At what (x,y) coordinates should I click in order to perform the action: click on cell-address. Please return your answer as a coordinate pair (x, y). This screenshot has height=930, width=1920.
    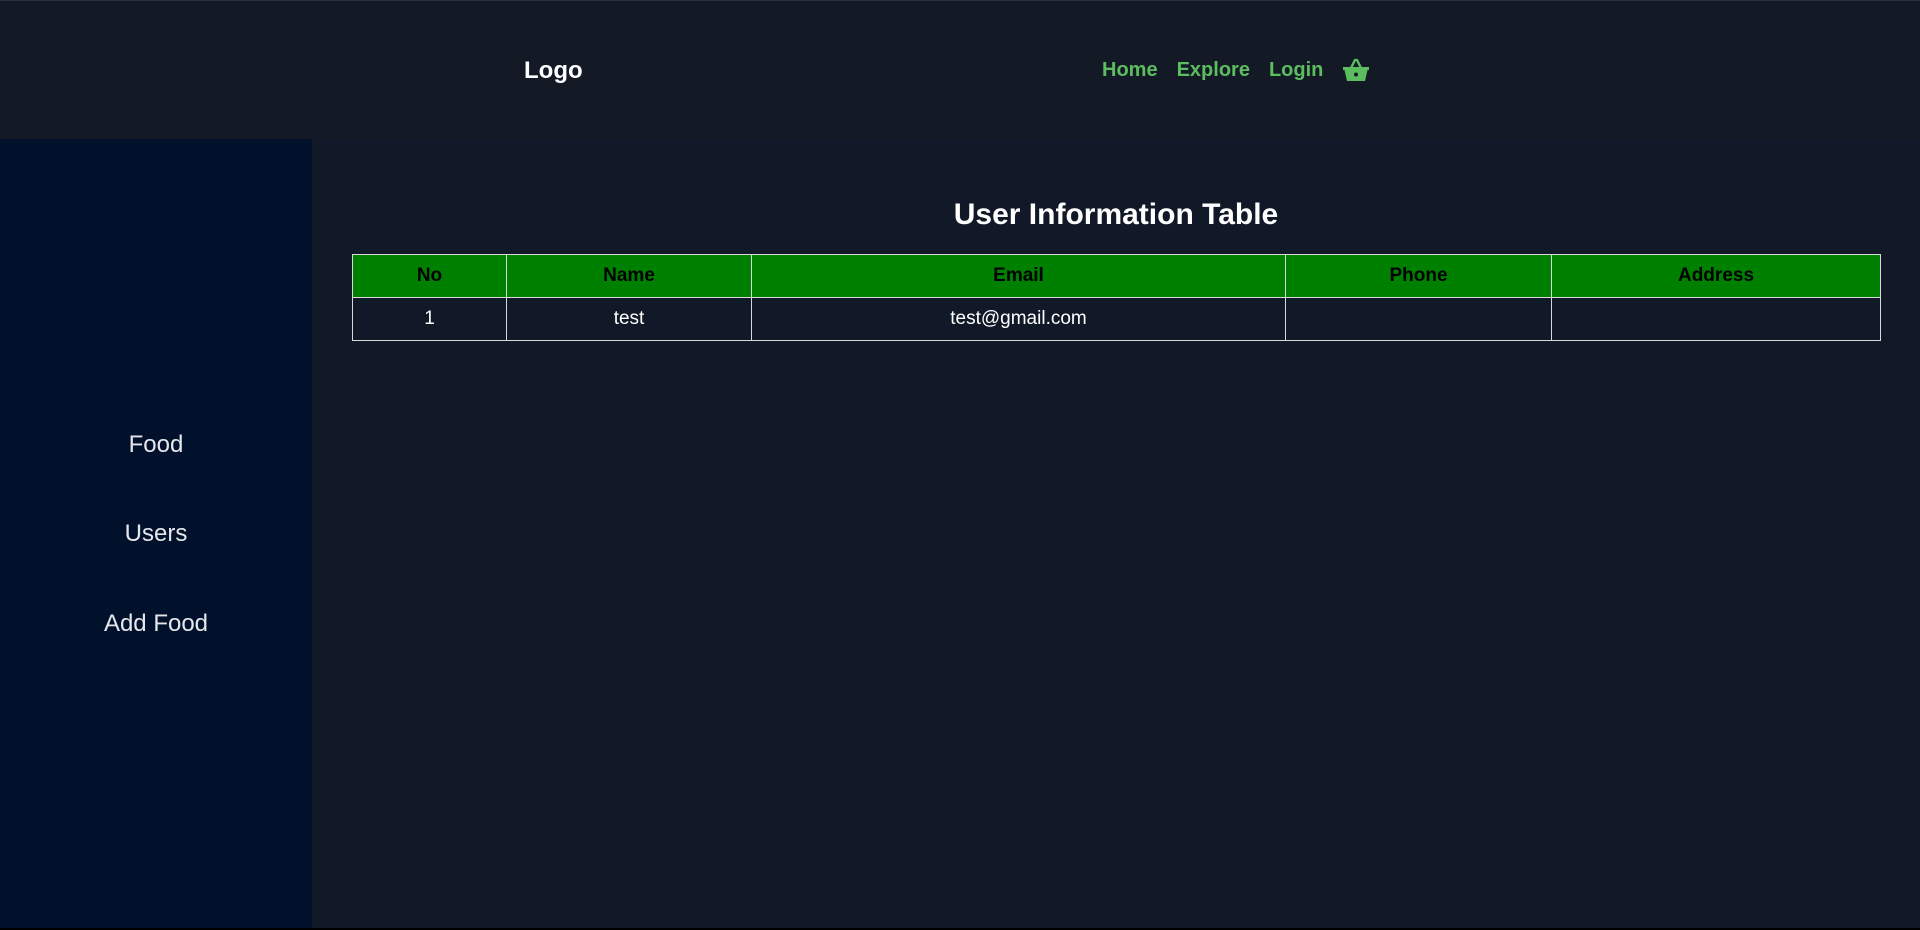
    Looking at the image, I should click on (1716, 319).